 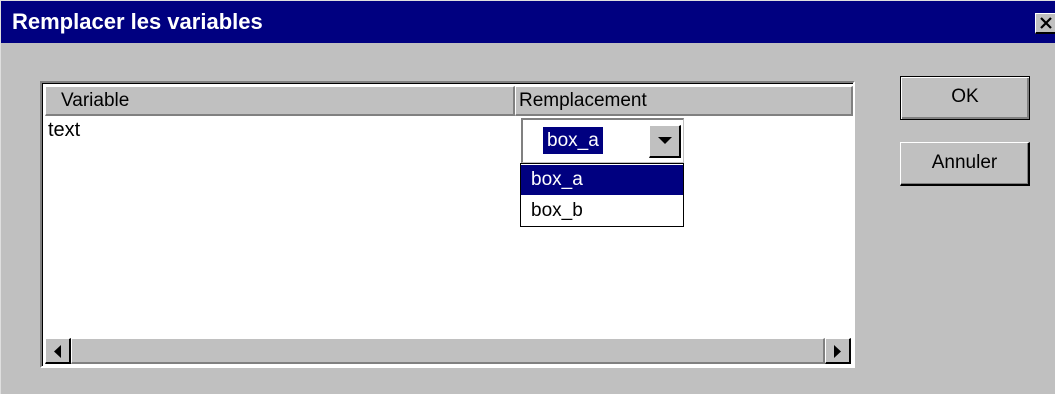 What do you see at coordinates (280, 101) in the screenshot?
I see `column-header-variable: Variable` at bounding box center [280, 101].